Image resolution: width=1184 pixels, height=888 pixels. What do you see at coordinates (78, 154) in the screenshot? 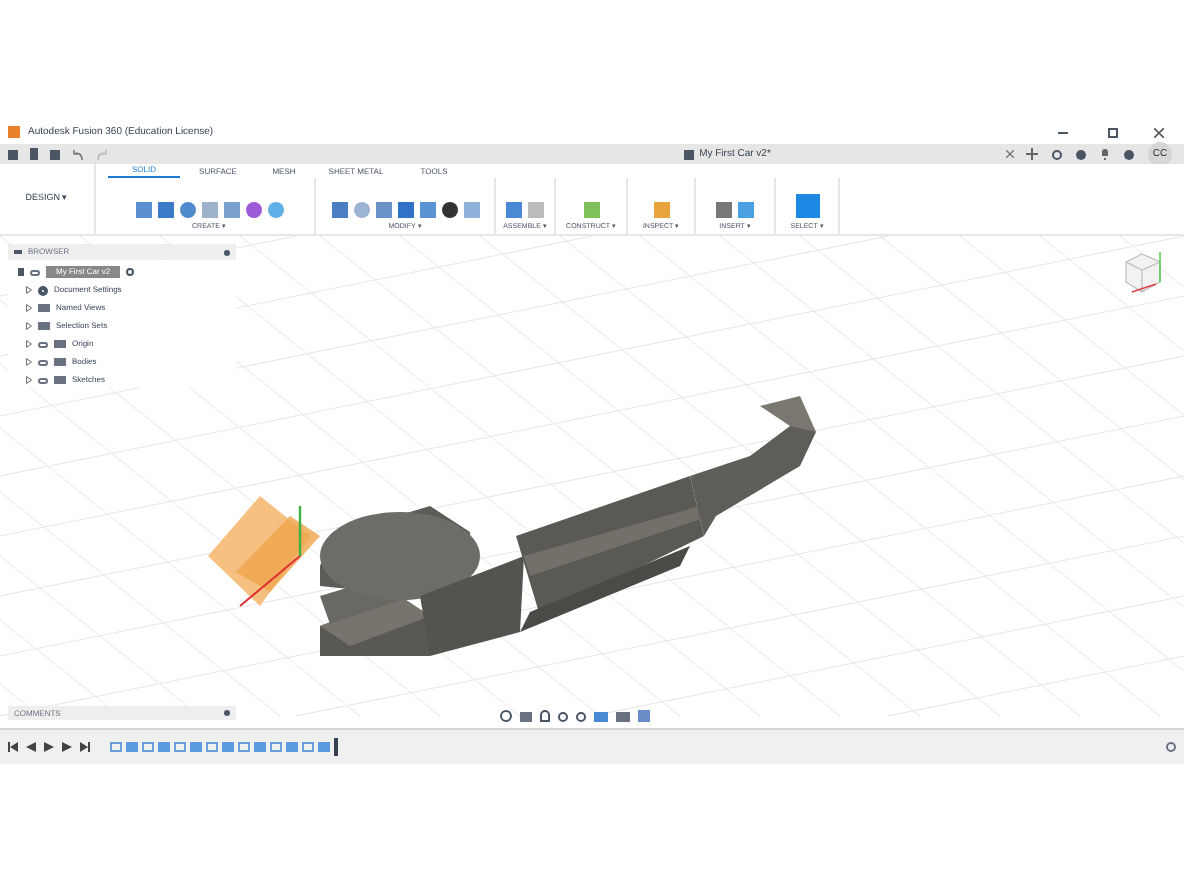
I see `undo-icon` at bounding box center [78, 154].